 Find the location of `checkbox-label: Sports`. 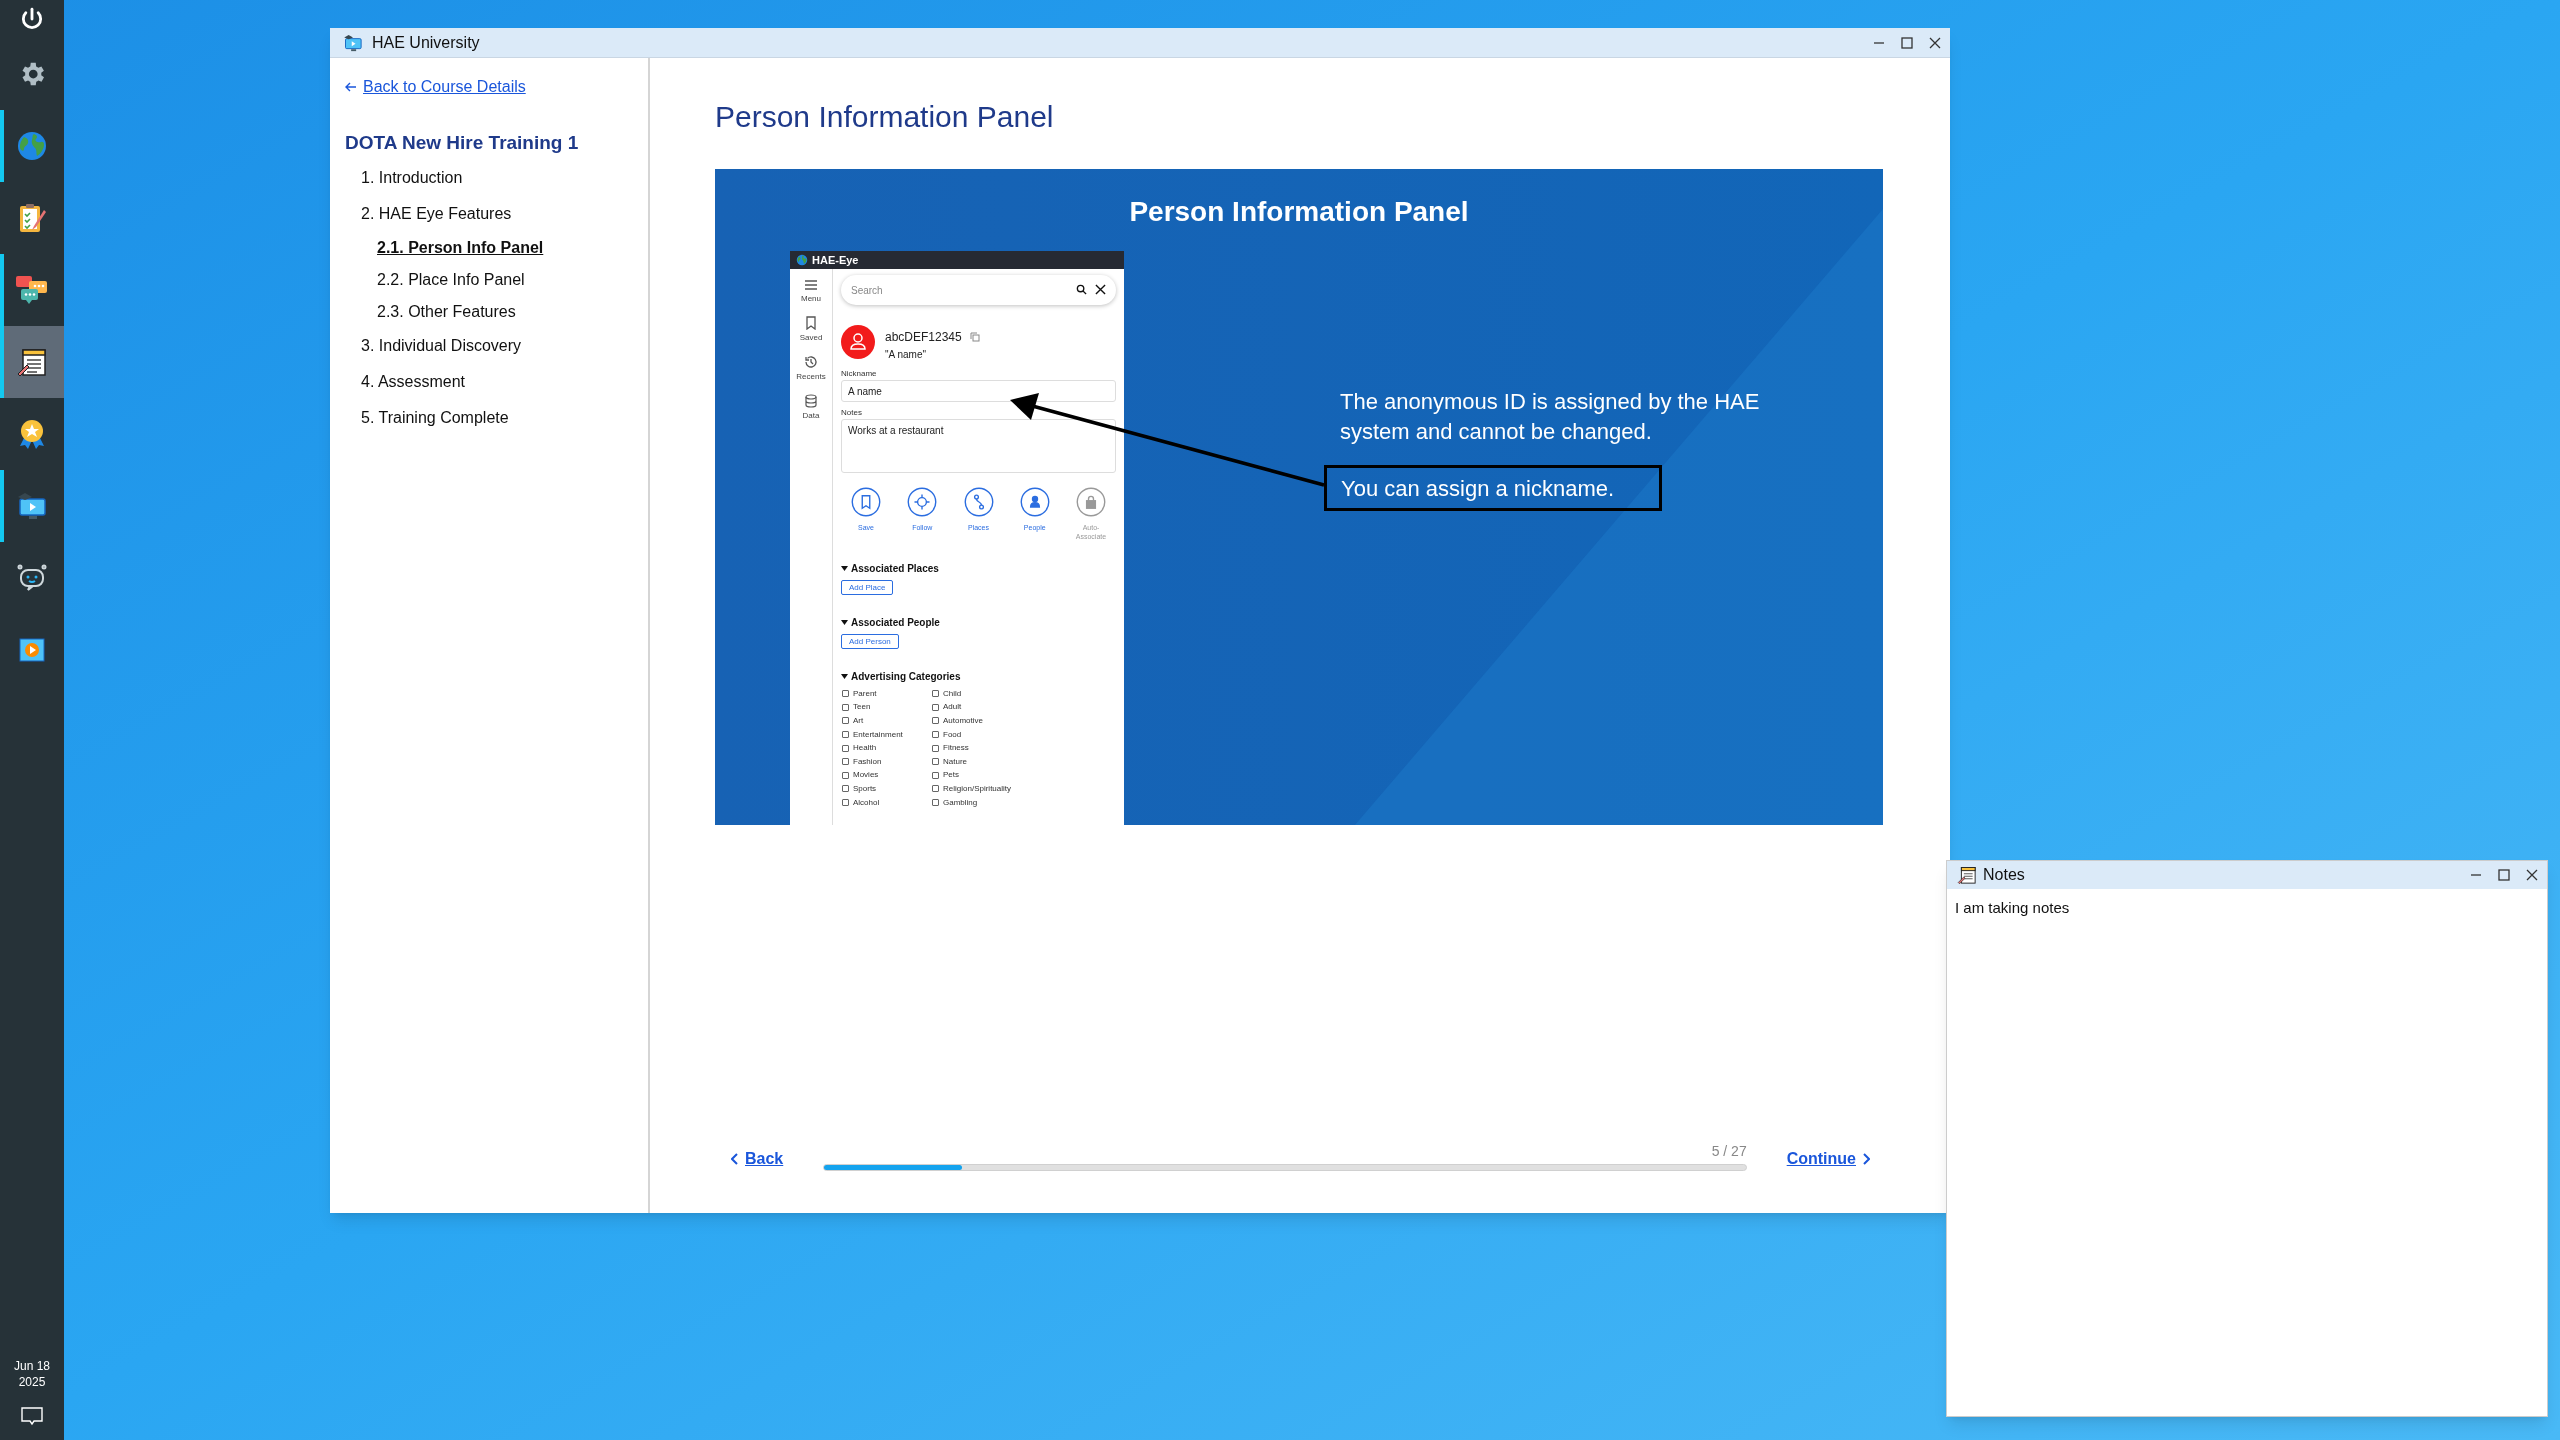

checkbox-label: Sports is located at coordinates (865, 788).